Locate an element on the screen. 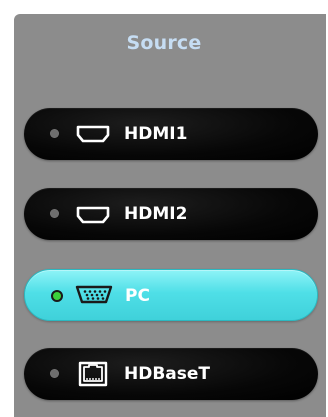 This screenshot has height=417, width=328. source-option-pc: PC is located at coordinates (171, 295).